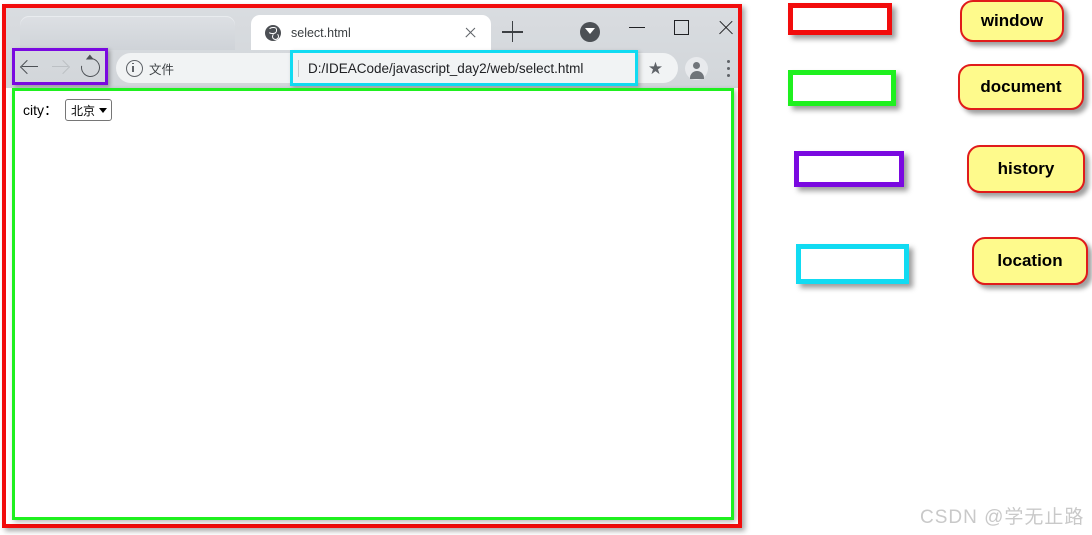 The width and height of the screenshot is (1092, 535). What do you see at coordinates (134, 68) in the screenshot?
I see `info-circle-icon` at bounding box center [134, 68].